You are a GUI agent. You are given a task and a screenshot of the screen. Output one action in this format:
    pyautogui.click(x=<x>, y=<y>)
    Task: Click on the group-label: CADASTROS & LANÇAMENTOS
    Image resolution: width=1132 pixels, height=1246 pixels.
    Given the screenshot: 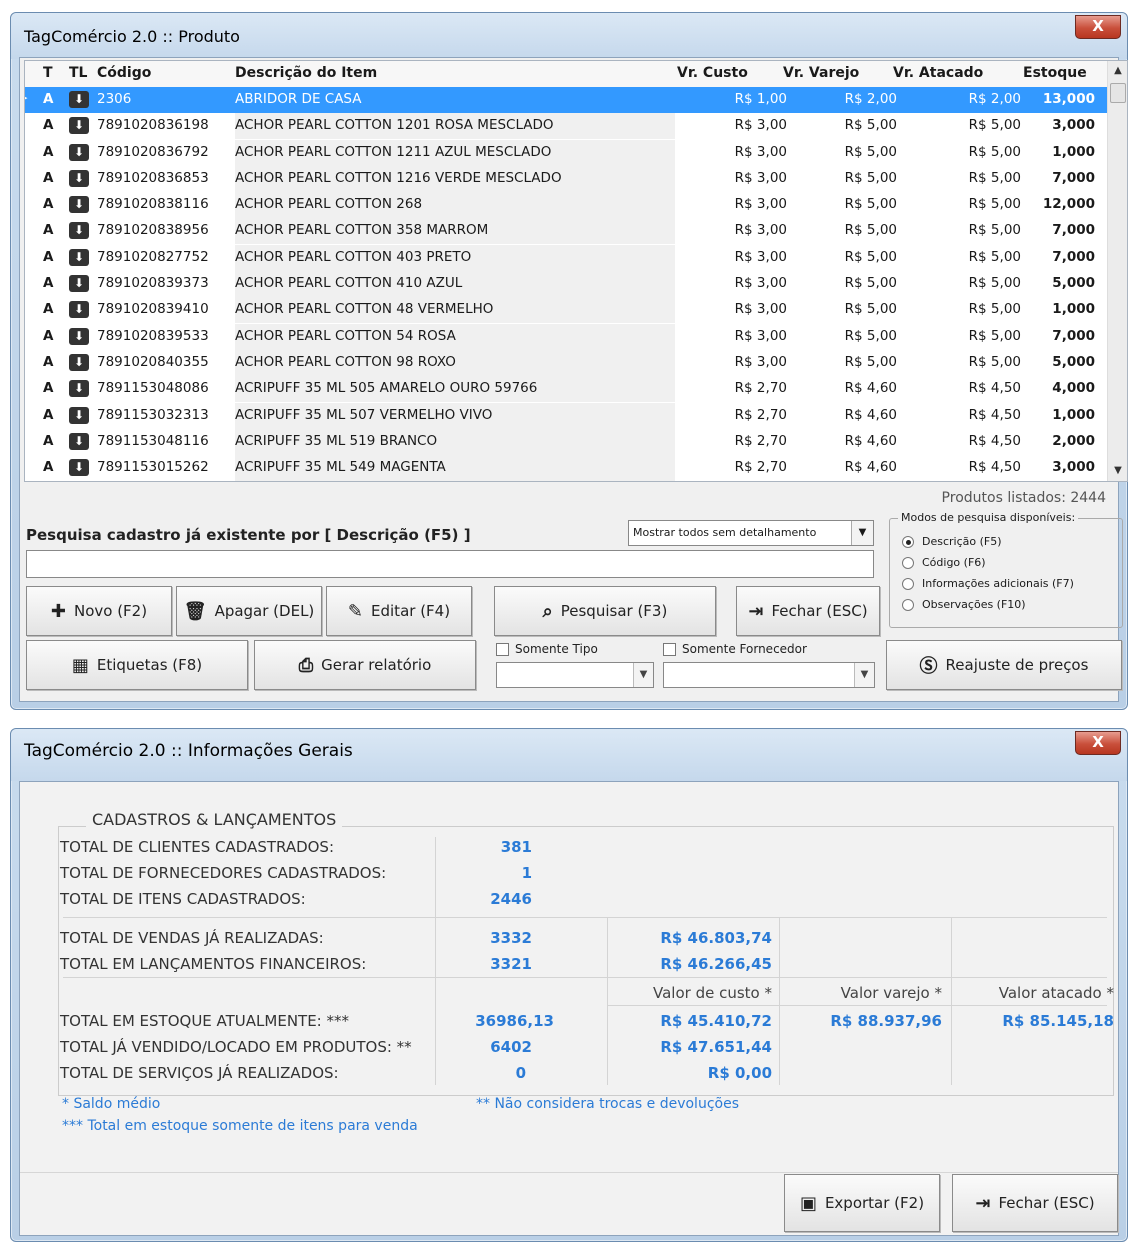 What is the action you would take?
    pyautogui.click(x=214, y=819)
    